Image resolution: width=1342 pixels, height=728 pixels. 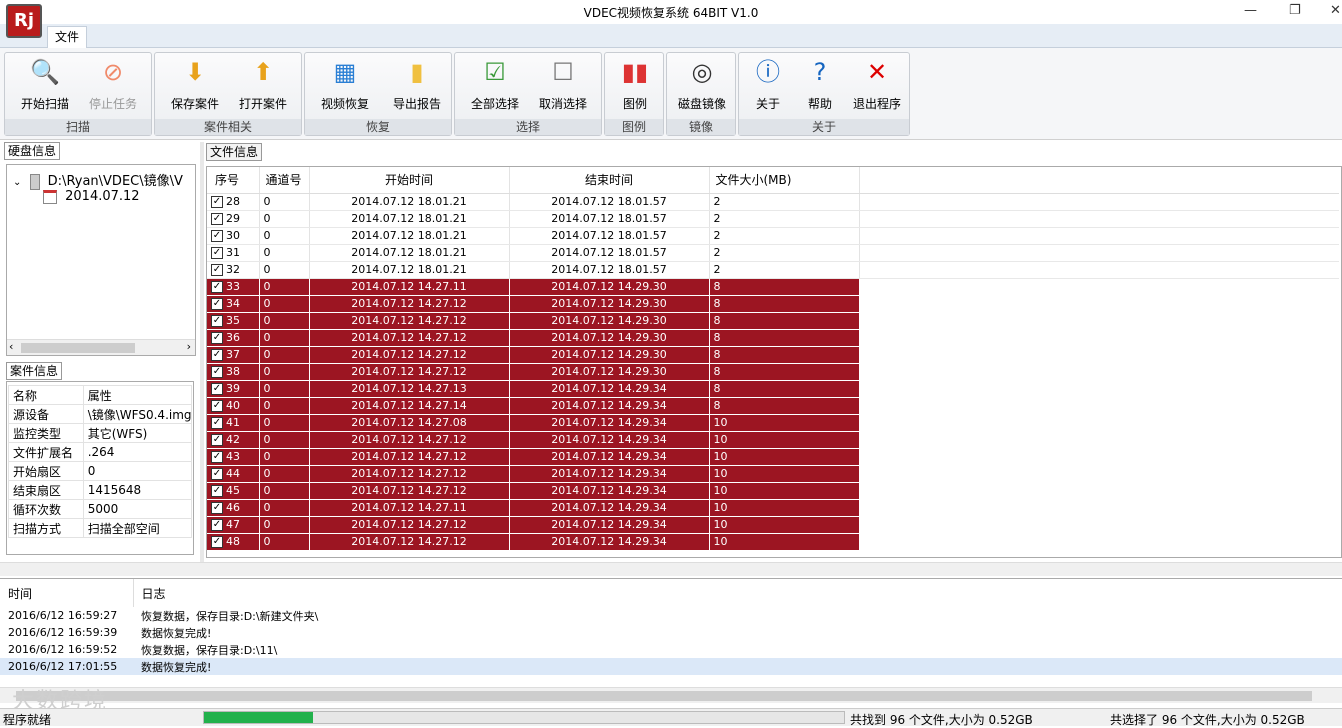 What do you see at coordinates (1250, 10) in the screenshot?
I see `minimize-button: —` at bounding box center [1250, 10].